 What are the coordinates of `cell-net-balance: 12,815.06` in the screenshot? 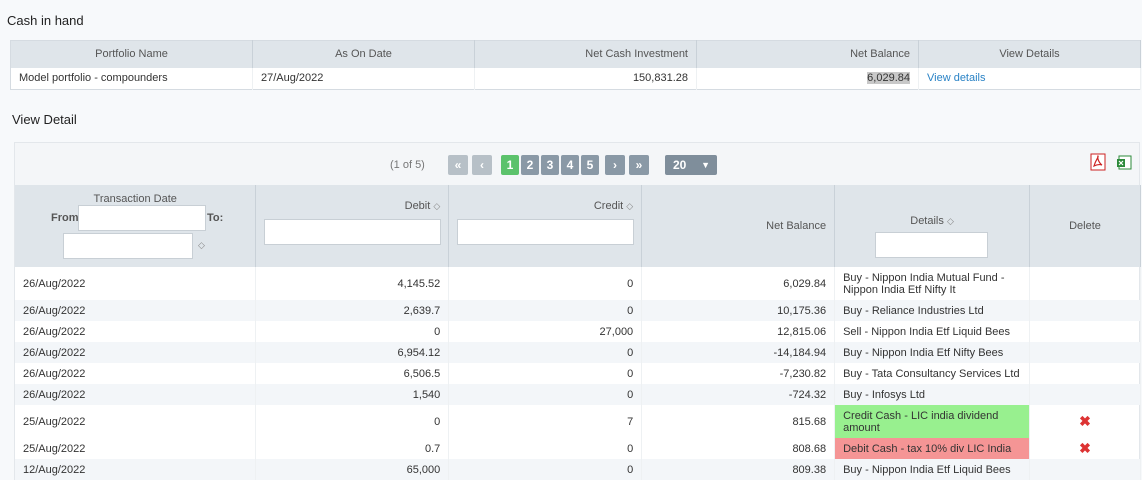 It's located at (738, 331).